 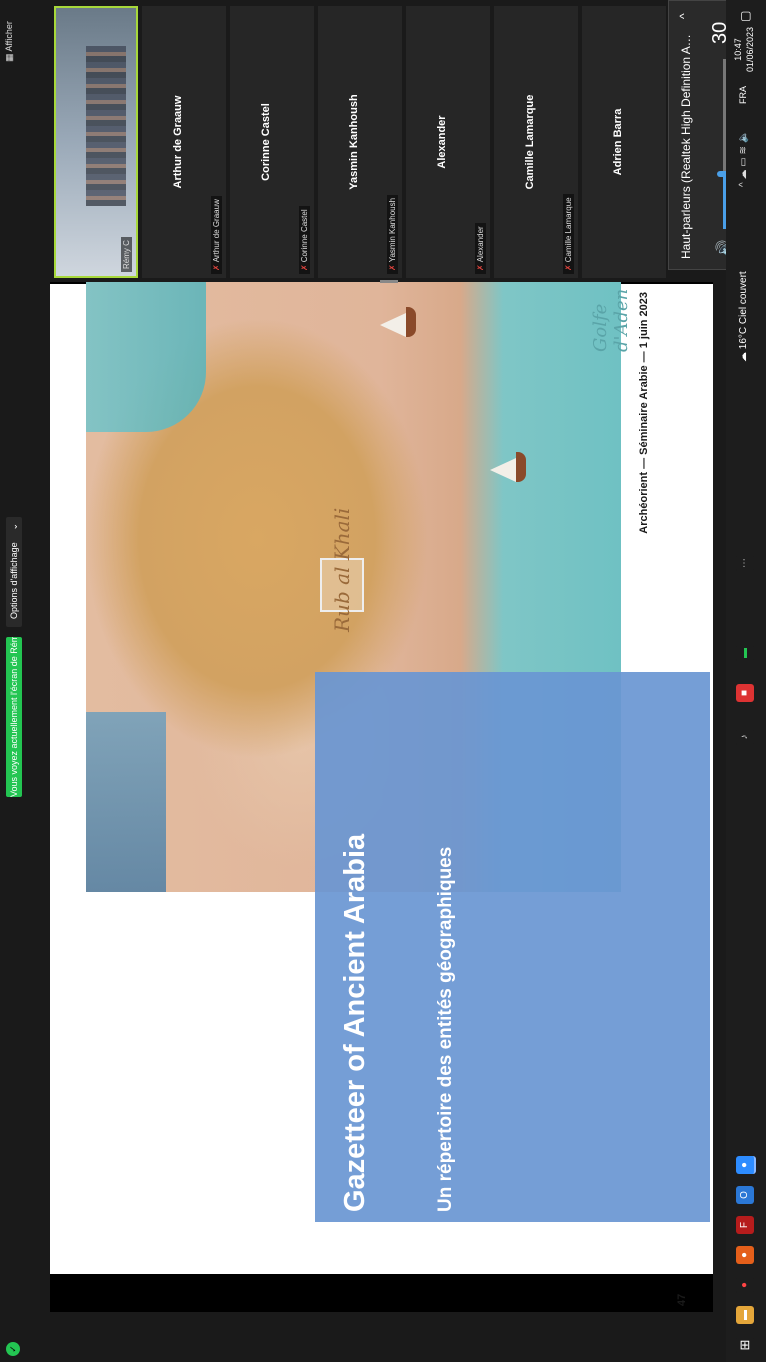 What do you see at coordinates (568, 234) in the screenshot?
I see `participant-label: ✗Camille Lamarque` at bounding box center [568, 234].